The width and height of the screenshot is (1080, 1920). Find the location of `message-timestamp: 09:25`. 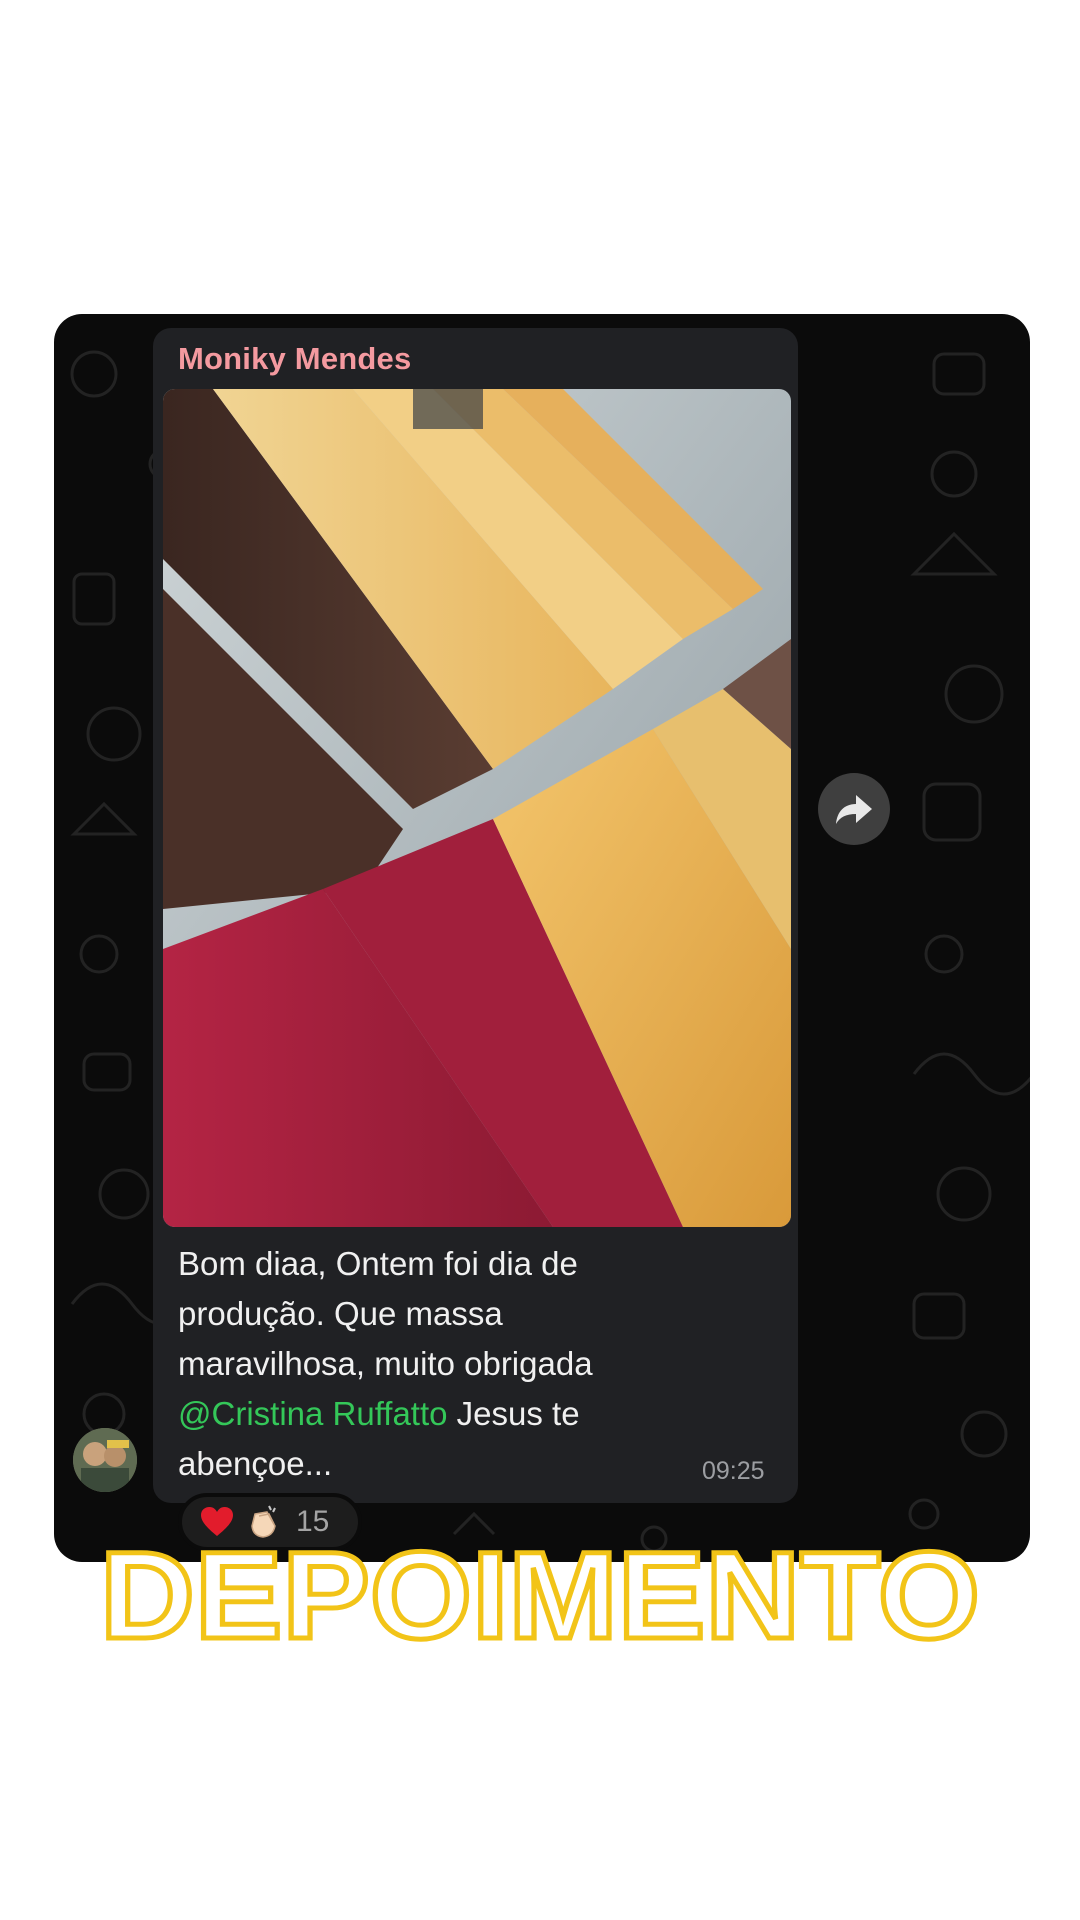

message-timestamp: 09:25 is located at coordinates (733, 1471).